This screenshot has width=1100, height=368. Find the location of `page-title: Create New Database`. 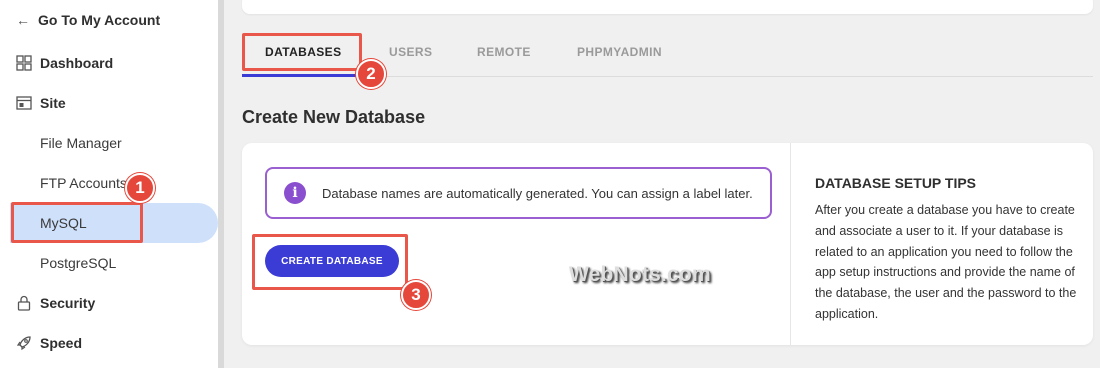

page-title: Create New Database is located at coordinates (334, 117).